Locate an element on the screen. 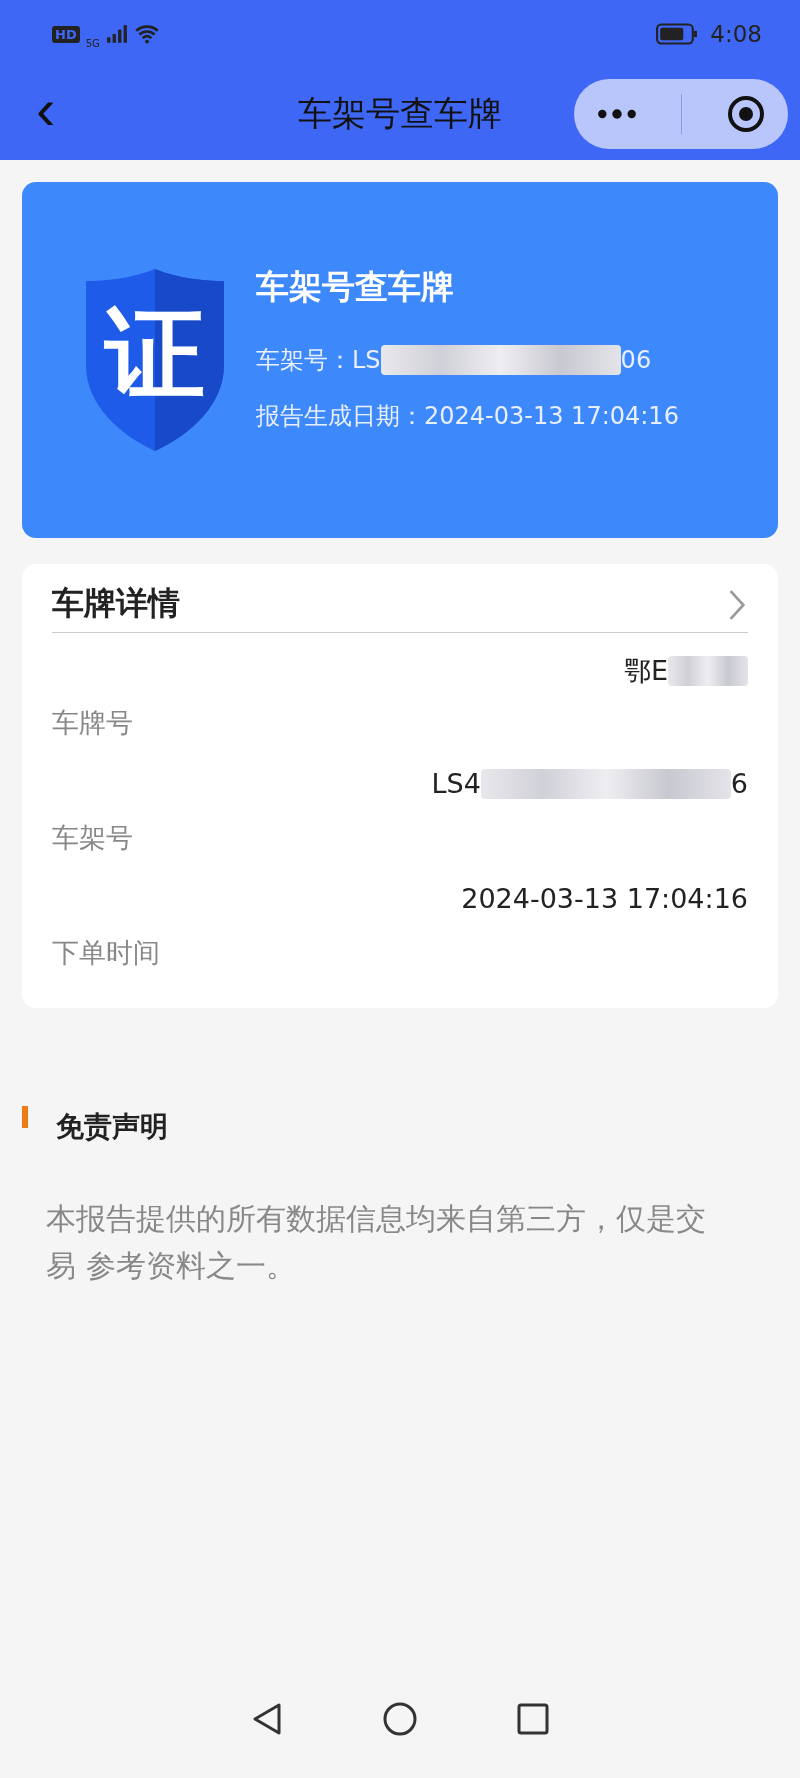  signal-icon is located at coordinates (116, 34).